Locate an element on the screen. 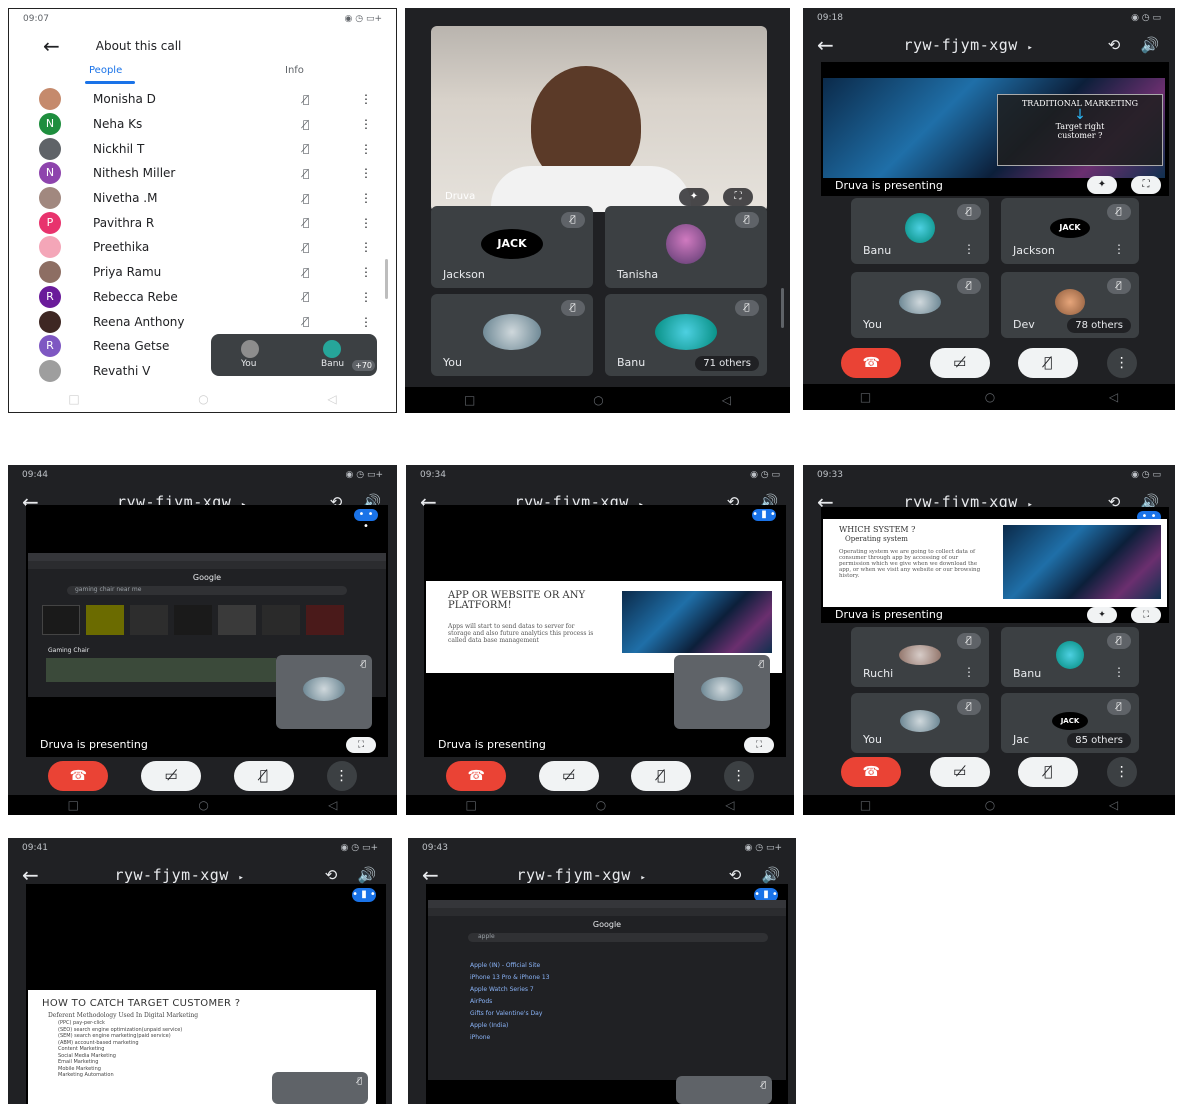  search-box: gaming chair near me is located at coordinates (207, 590).